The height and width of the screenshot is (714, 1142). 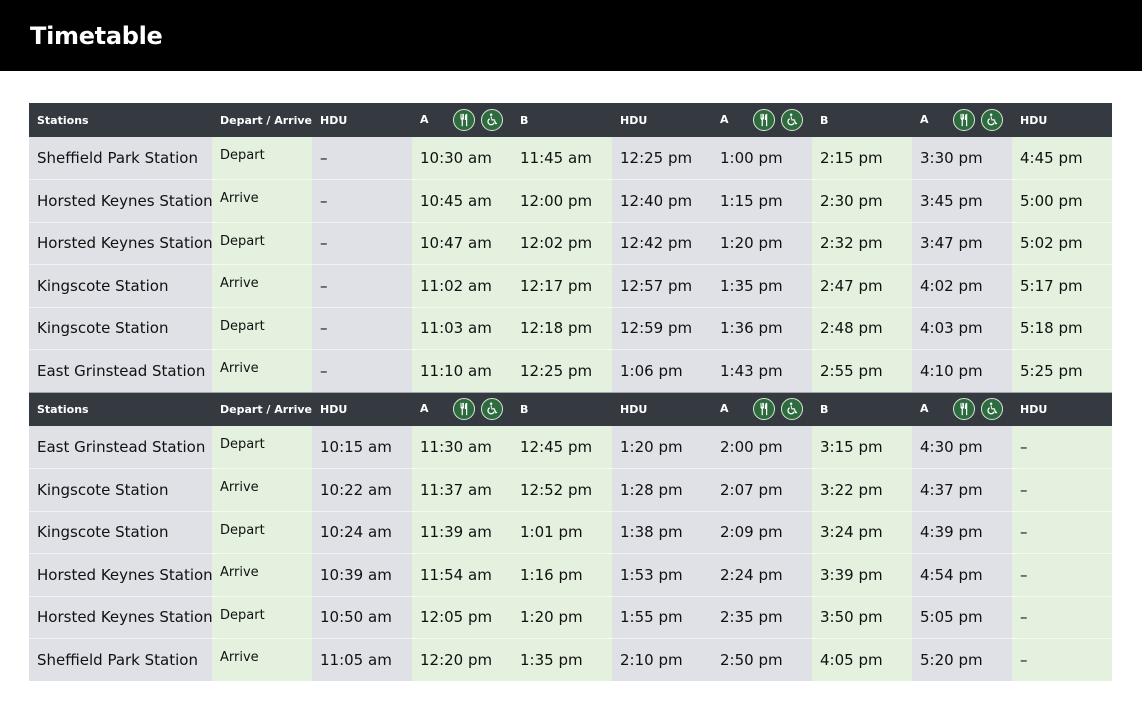 I want to click on time-cell: 1:36 pm, so click(x=762, y=328).